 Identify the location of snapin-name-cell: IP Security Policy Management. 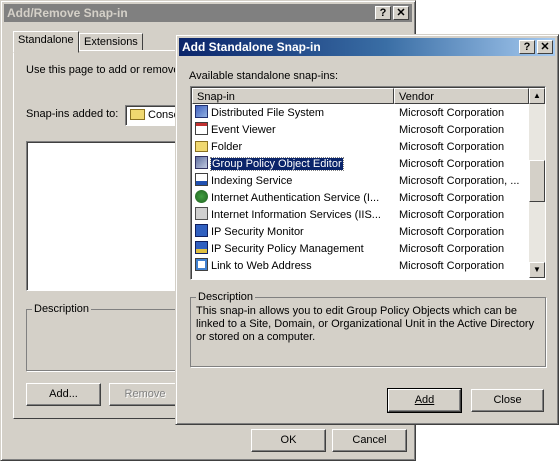
(279, 249).